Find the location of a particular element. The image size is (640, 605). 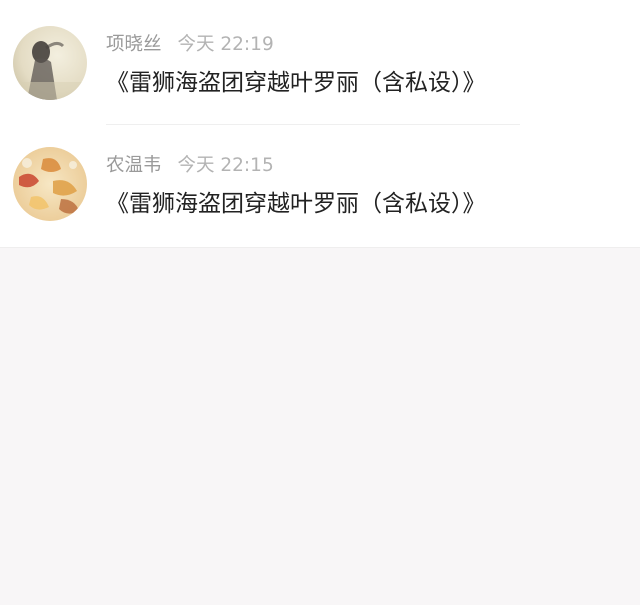

message-meta: 项晓丝 今天 22:19 is located at coordinates (190, 45).